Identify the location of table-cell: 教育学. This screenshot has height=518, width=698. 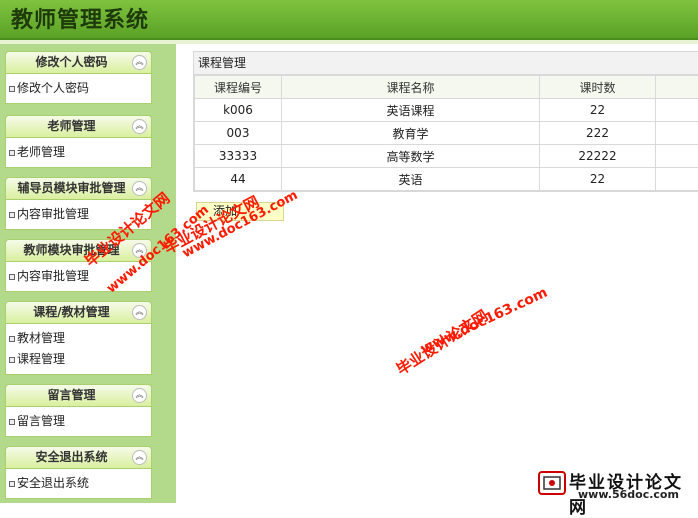
(411, 133).